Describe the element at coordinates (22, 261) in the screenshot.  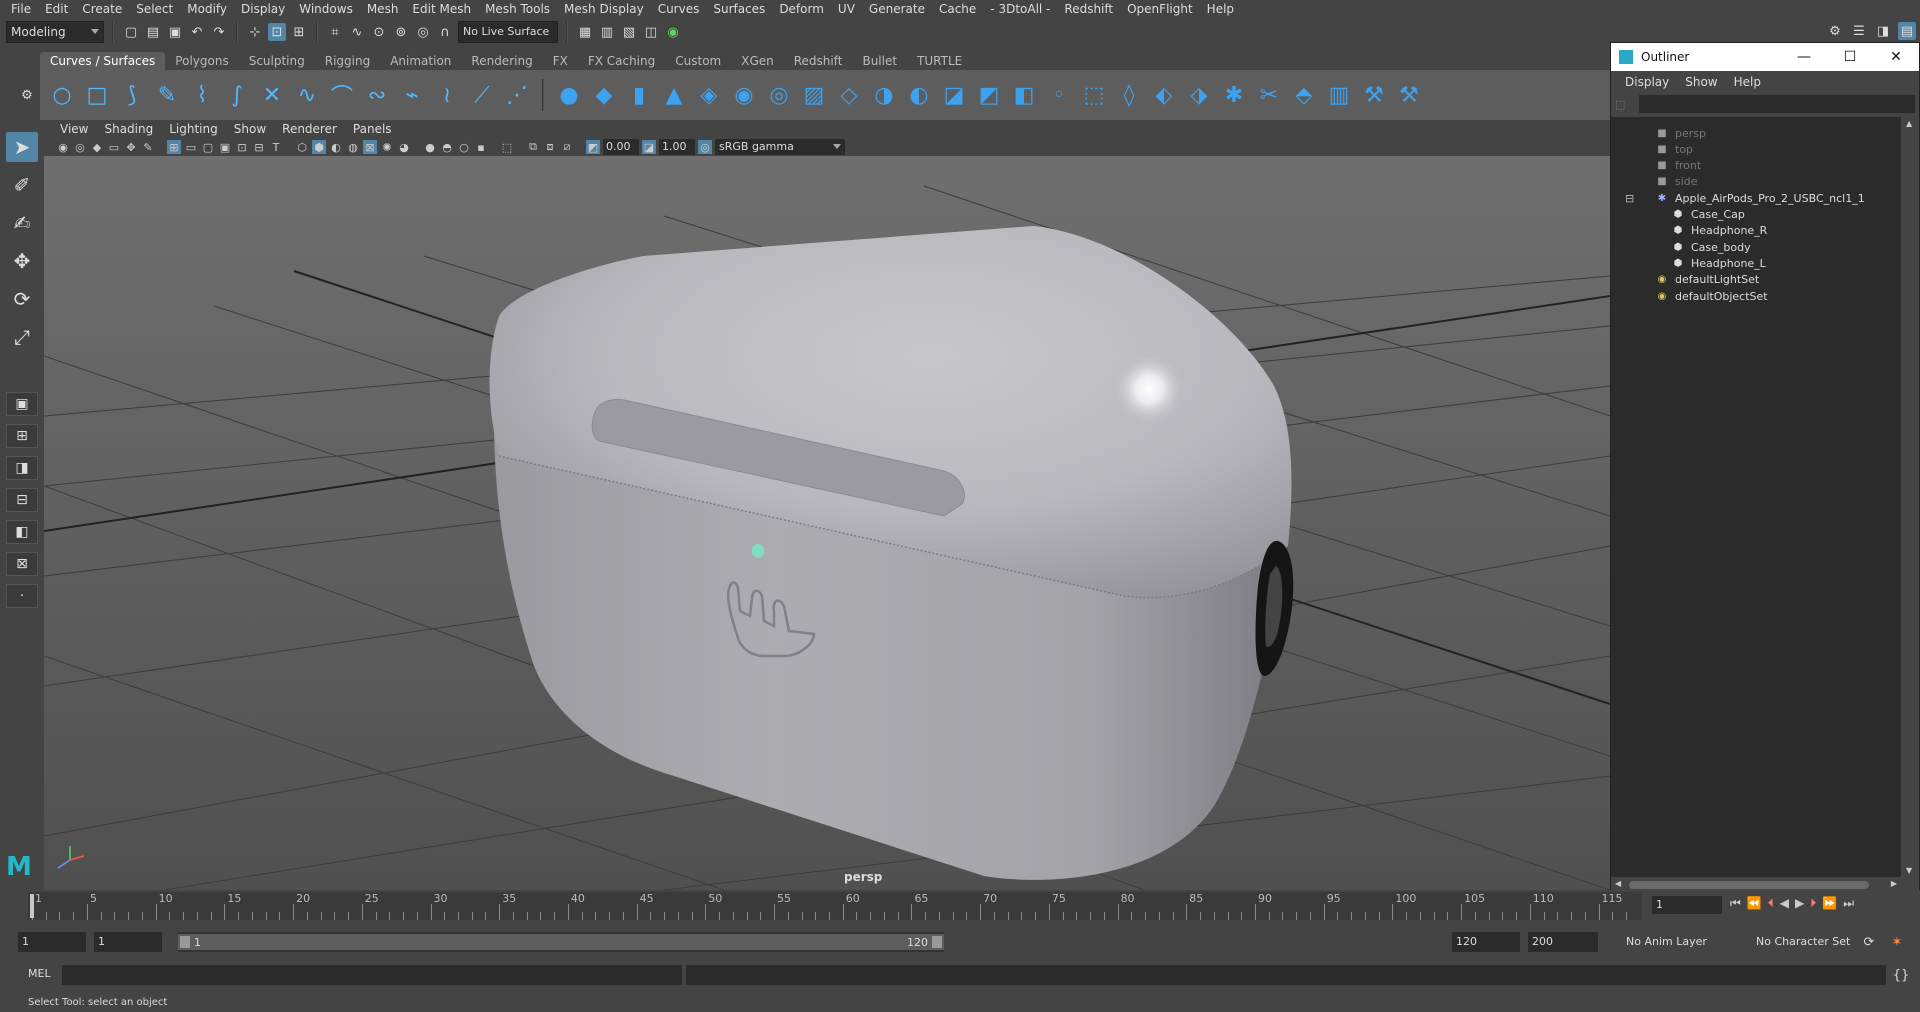
I see `move-tool-icon: ✥` at that location.